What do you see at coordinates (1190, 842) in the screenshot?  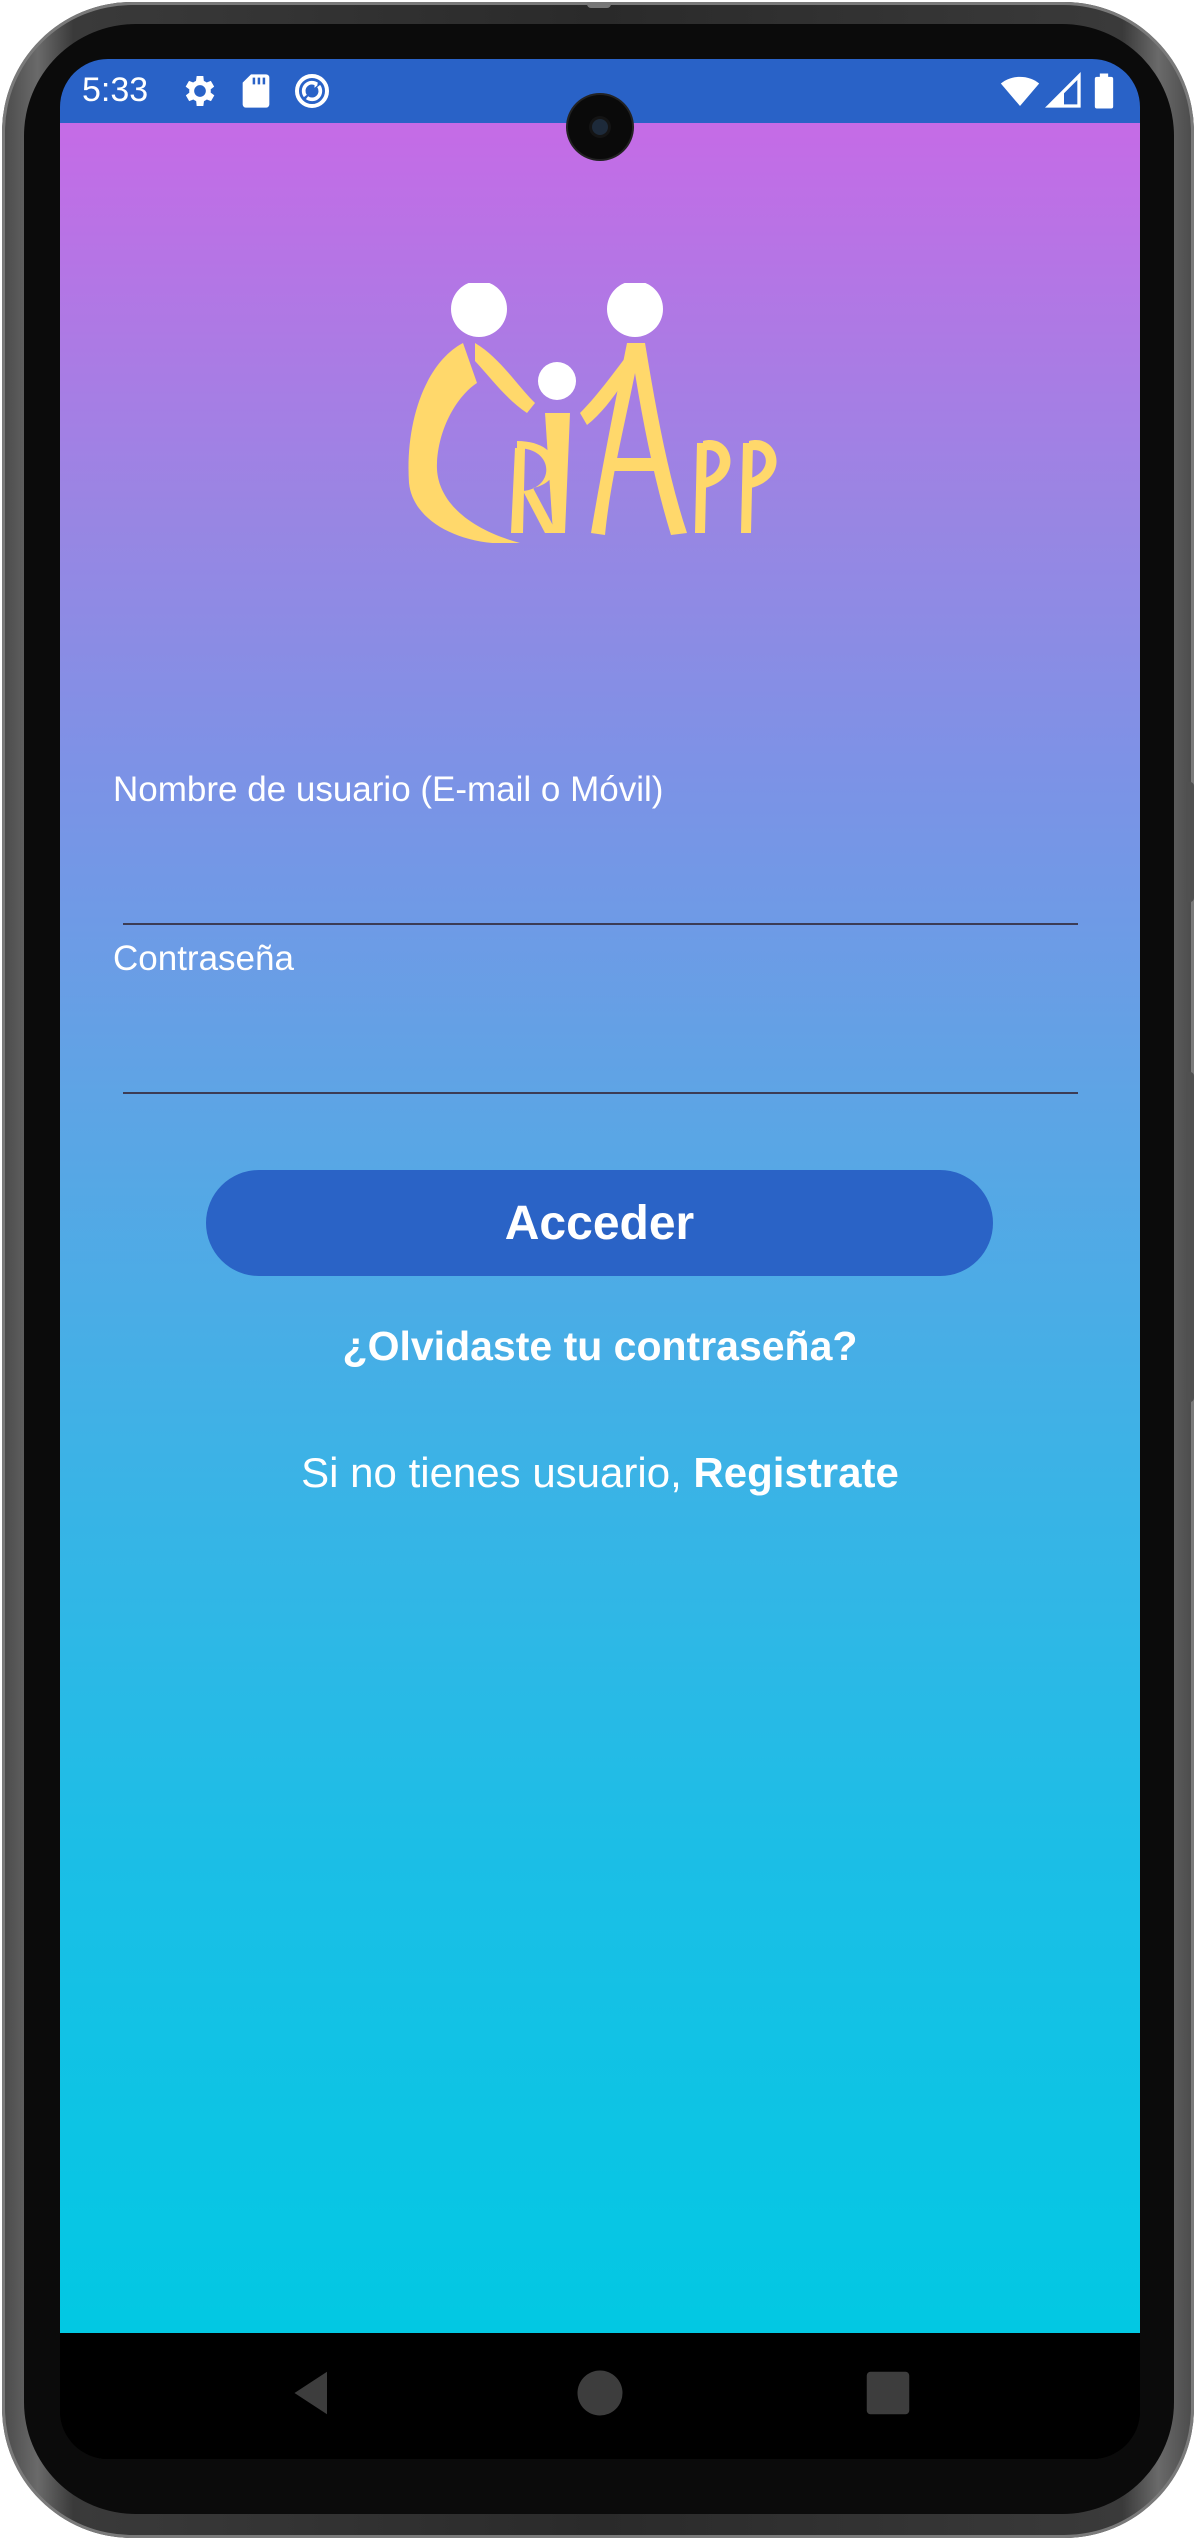 I see `volume-up-button` at bounding box center [1190, 842].